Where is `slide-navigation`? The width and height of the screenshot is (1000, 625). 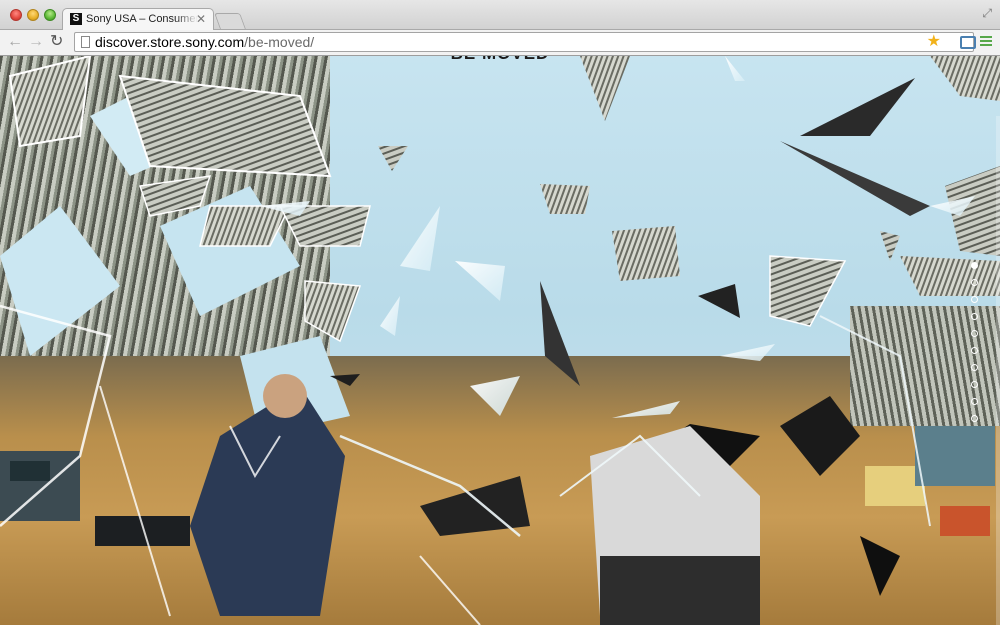
slide-navigation is located at coordinates (975, 347).